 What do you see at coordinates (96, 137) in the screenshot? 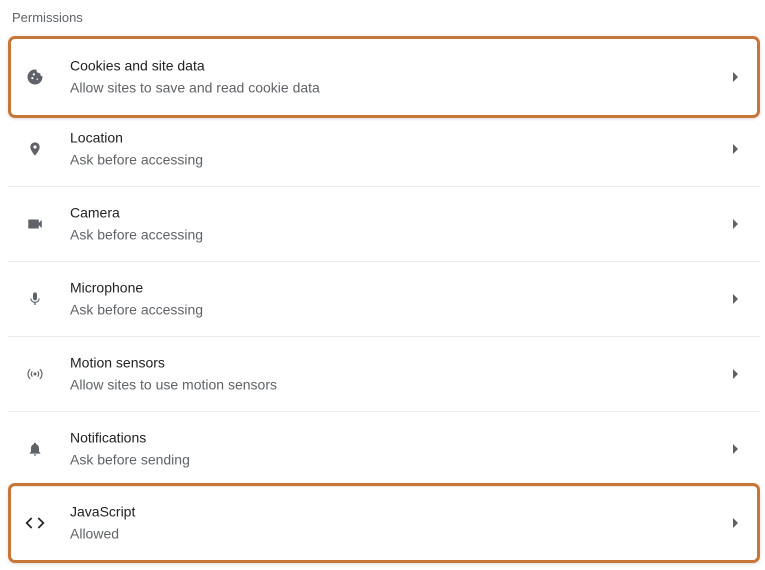
I see `permission-label: Location` at bounding box center [96, 137].